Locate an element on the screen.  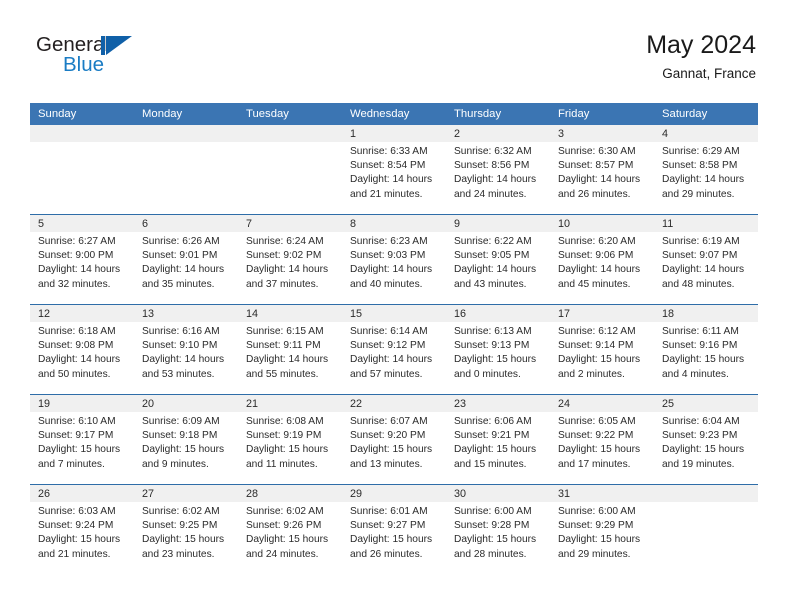
day-number: 8 is located at coordinates (394, 223).